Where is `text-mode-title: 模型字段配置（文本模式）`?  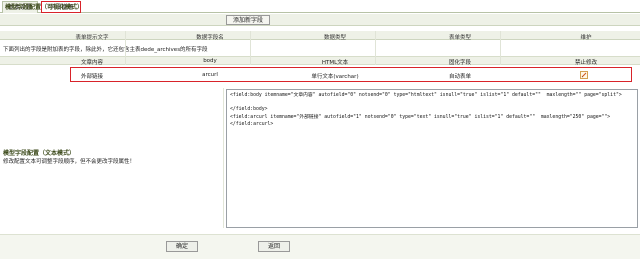
text-mode-title: 模型字段配置（文本模式） is located at coordinates (39, 153).